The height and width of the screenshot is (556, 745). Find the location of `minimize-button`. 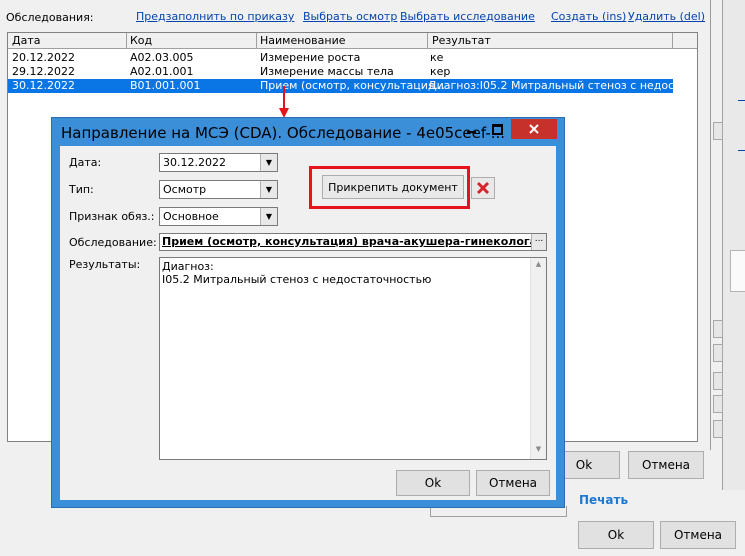

minimize-button is located at coordinates (471, 129).